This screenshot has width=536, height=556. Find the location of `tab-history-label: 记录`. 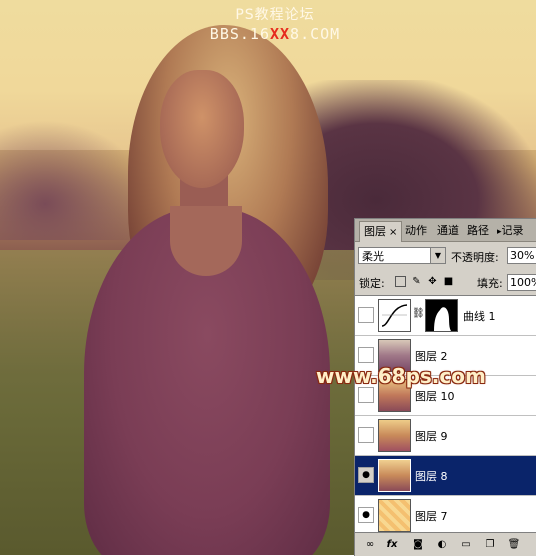

tab-history-label: 记录 is located at coordinates (512, 230).